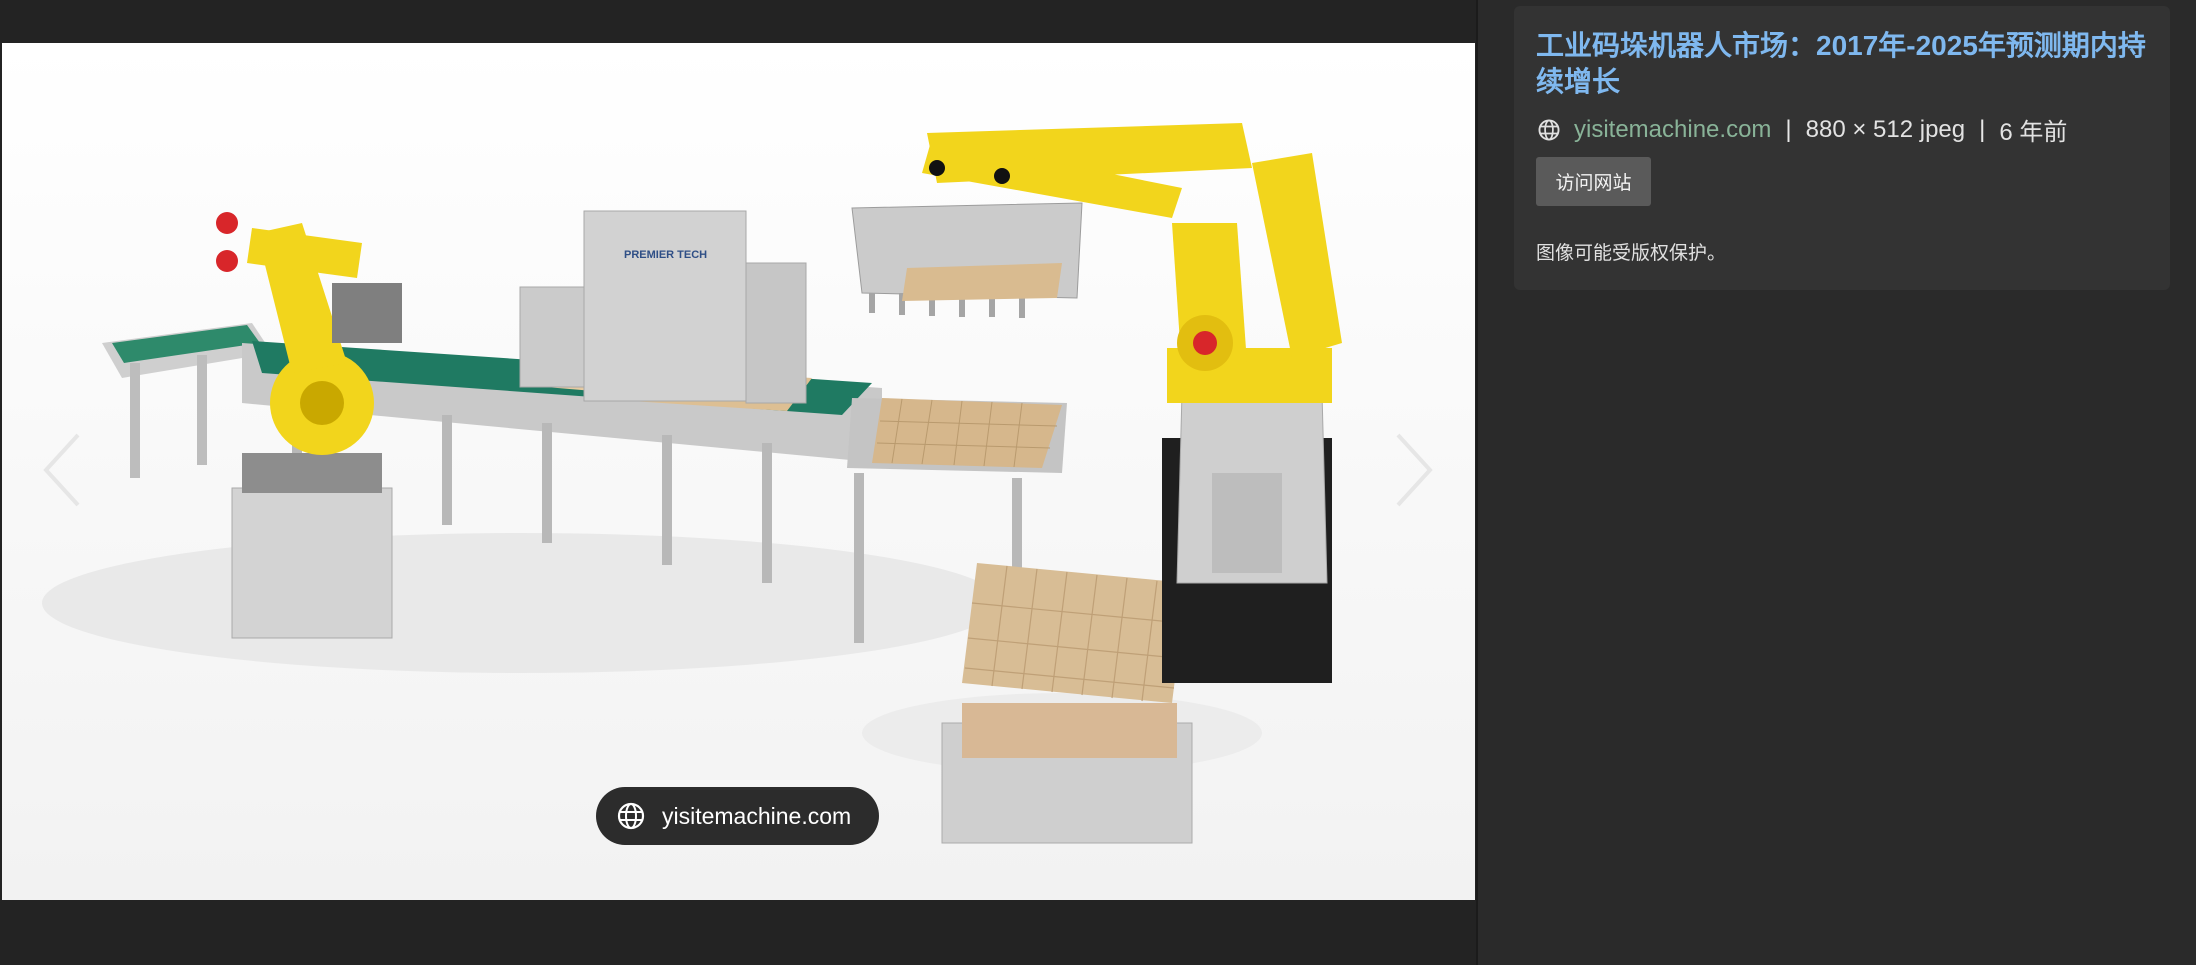  What do you see at coordinates (1593, 181) in the screenshot?
I see `visit-site-button: 访问网站` at bounding box center [1593, 181].